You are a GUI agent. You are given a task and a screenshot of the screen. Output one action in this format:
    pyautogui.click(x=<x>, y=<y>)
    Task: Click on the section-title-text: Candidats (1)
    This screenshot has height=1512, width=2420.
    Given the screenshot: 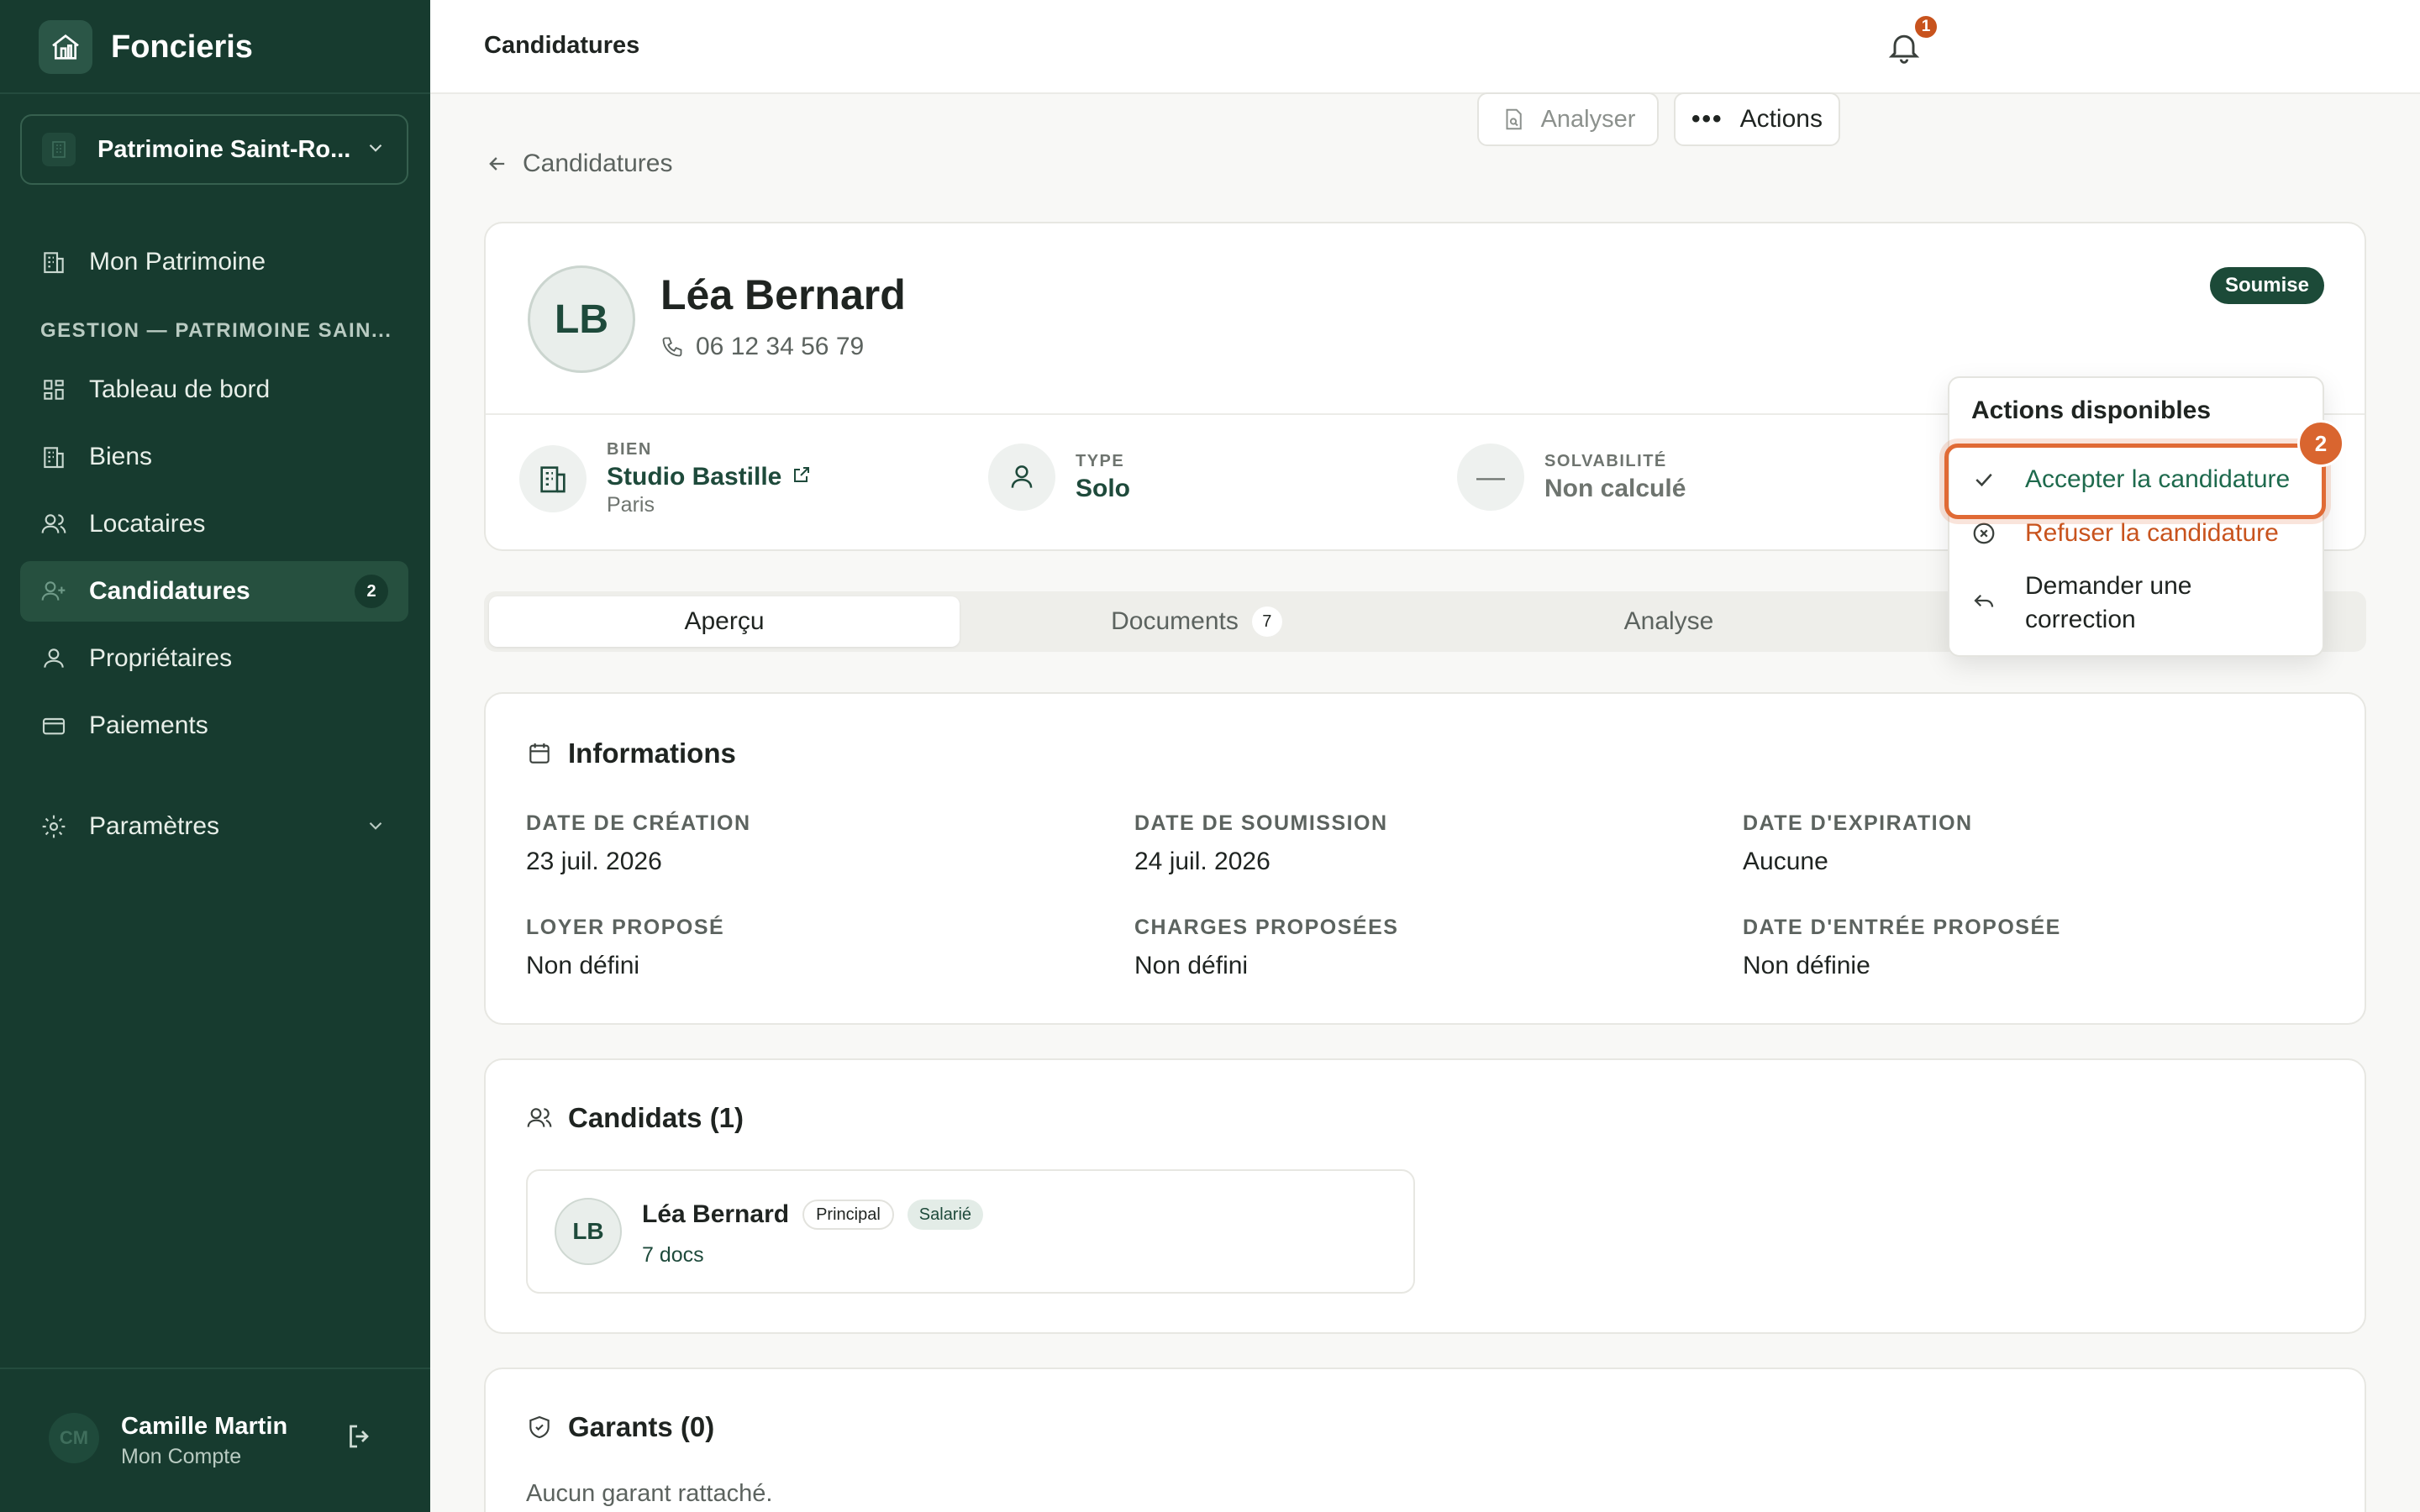 What is the action you would take?
    pyautogui.click(x=656, y=1117)
    